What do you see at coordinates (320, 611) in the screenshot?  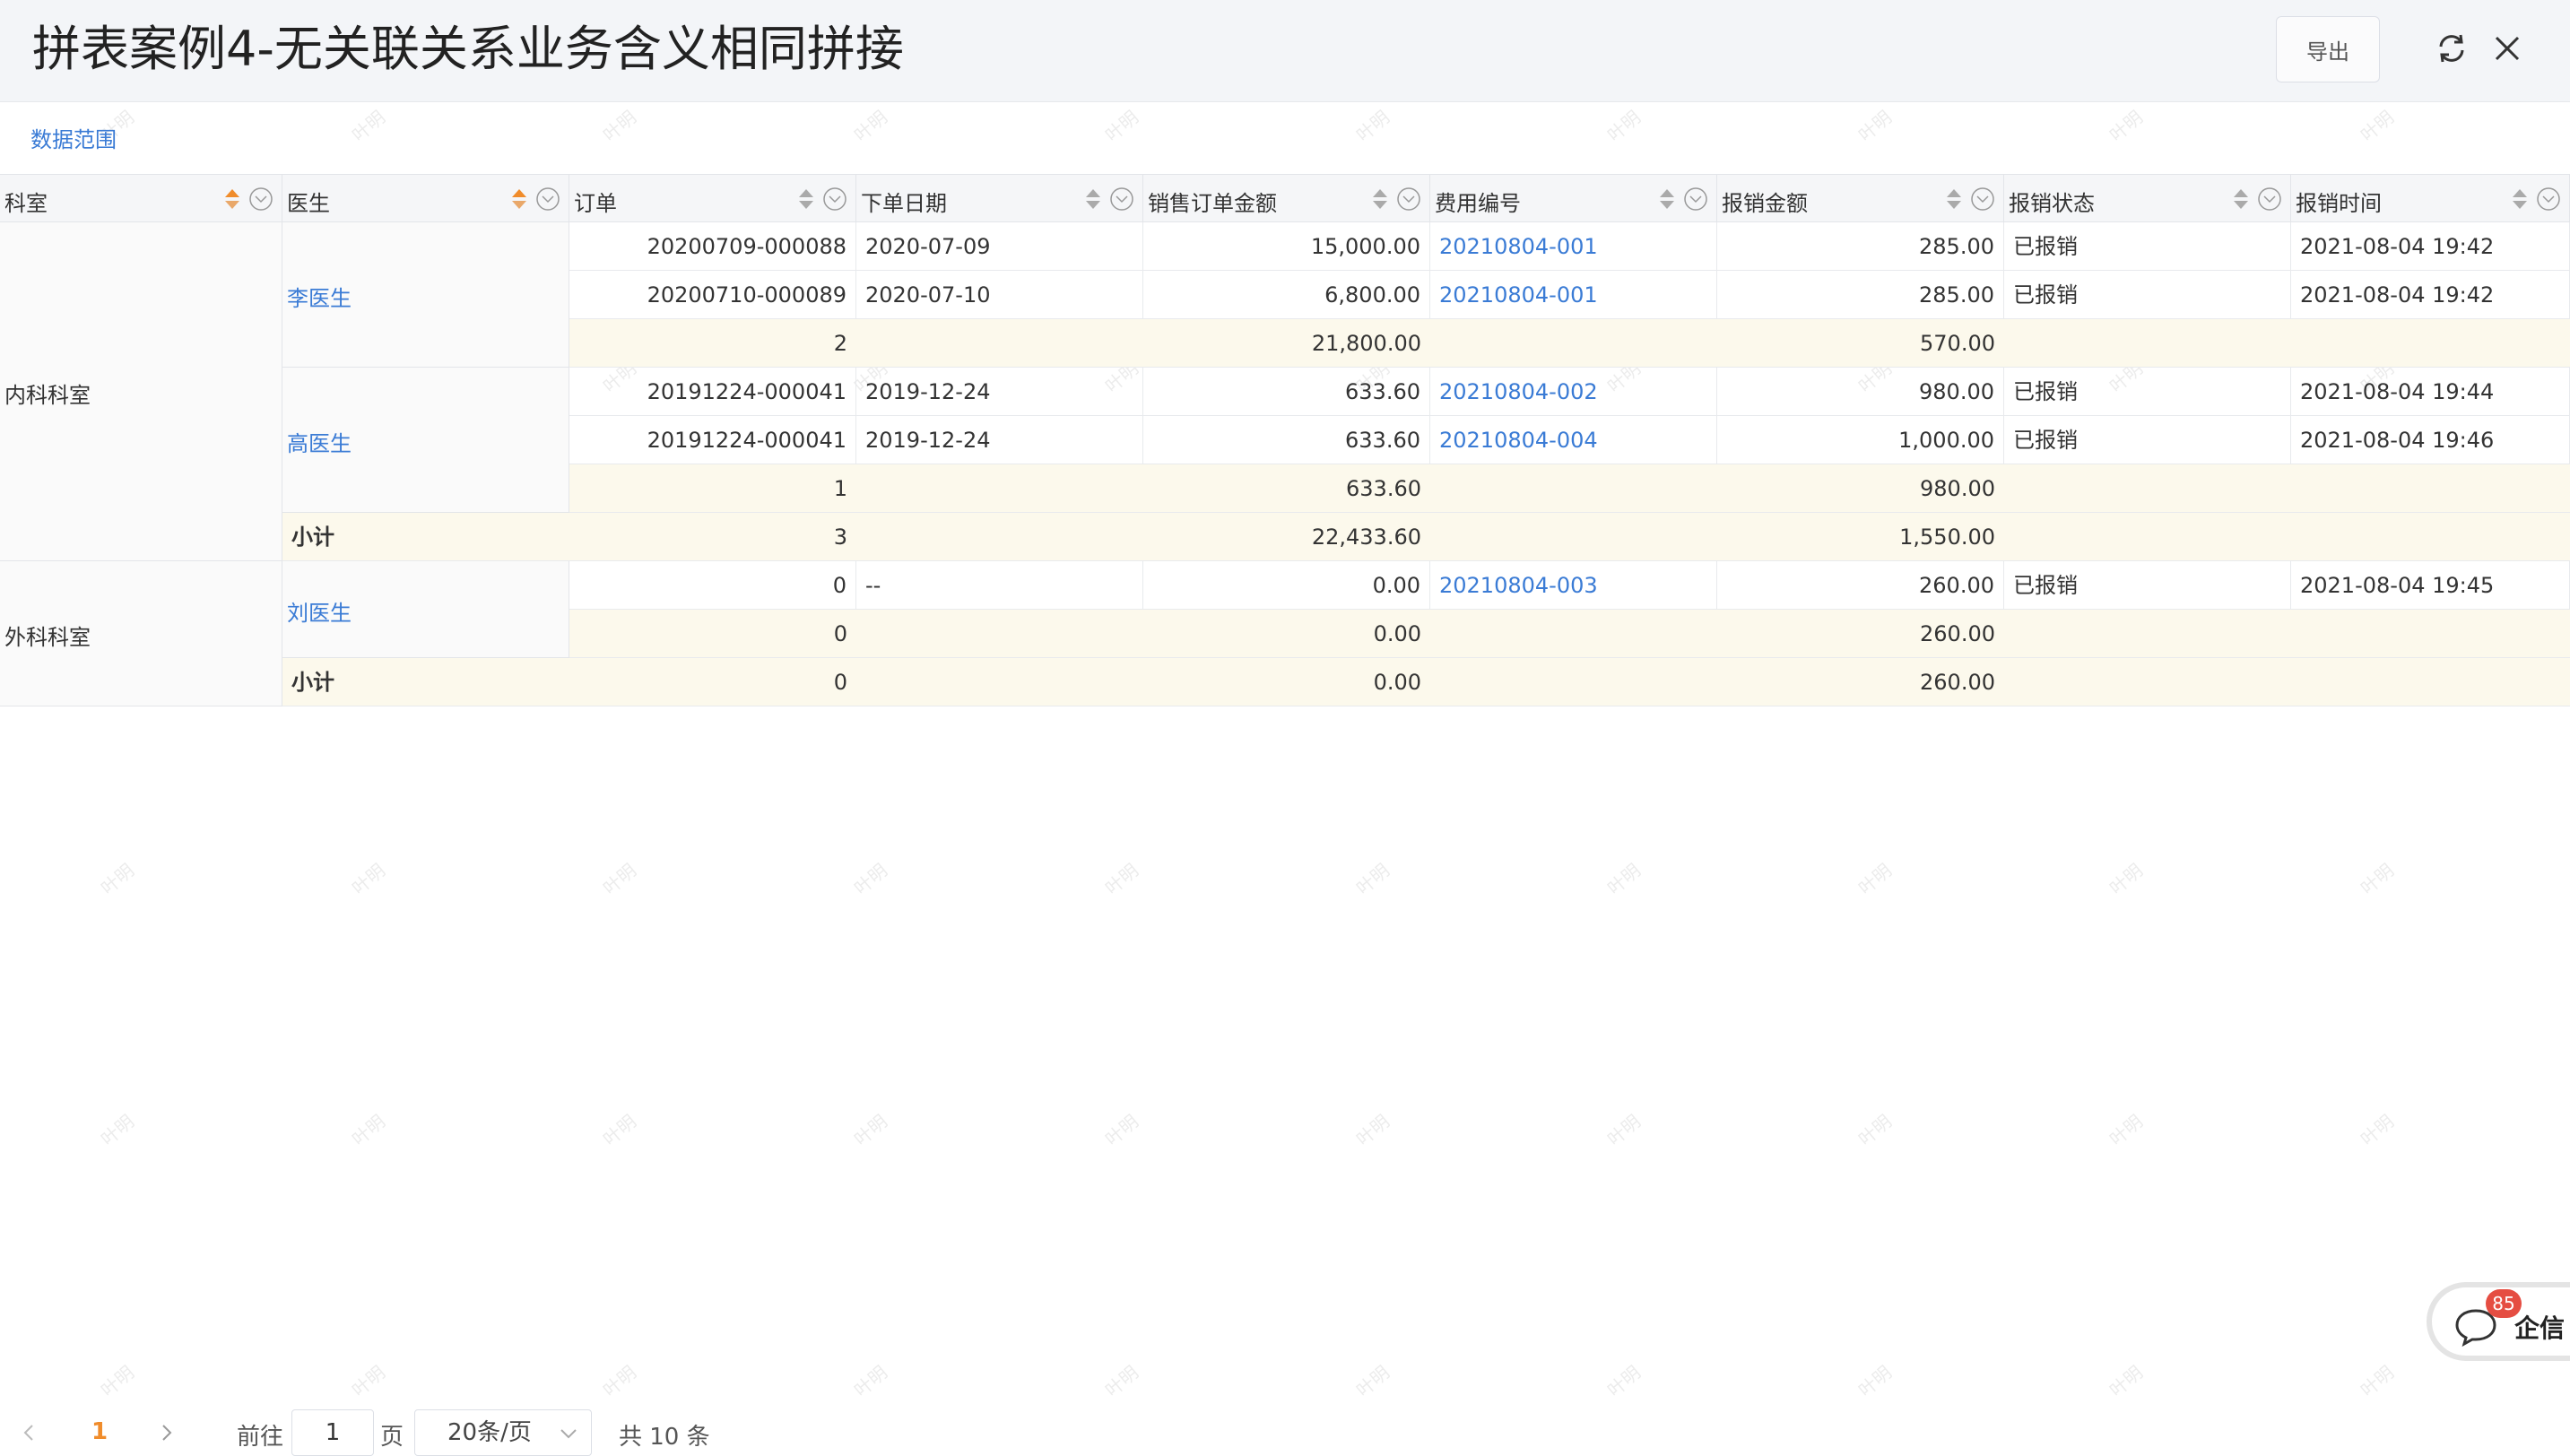 I see `doctor-name-link: 刘医生` at bounding box center [320, 611].